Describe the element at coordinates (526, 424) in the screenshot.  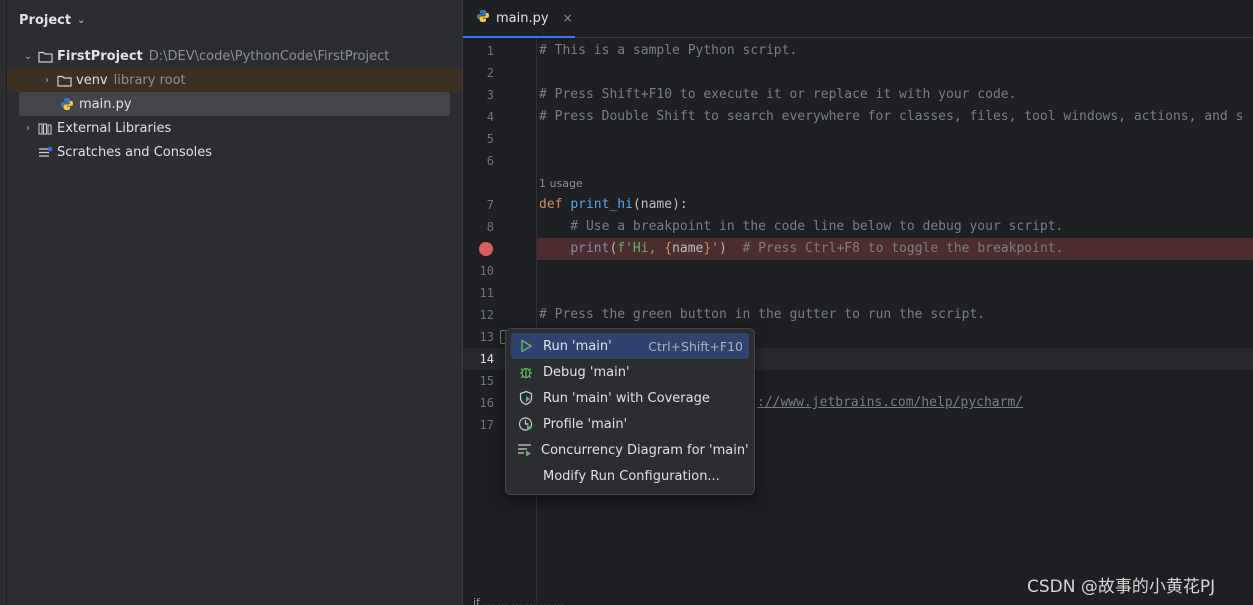
I see `profile-icon` at that location.